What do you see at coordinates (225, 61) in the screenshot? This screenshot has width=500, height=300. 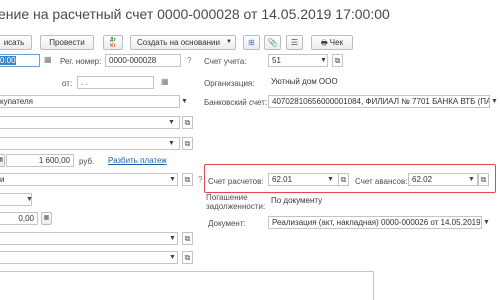 I see `account-label: Счет учета:` at bounding box center [225, 61].